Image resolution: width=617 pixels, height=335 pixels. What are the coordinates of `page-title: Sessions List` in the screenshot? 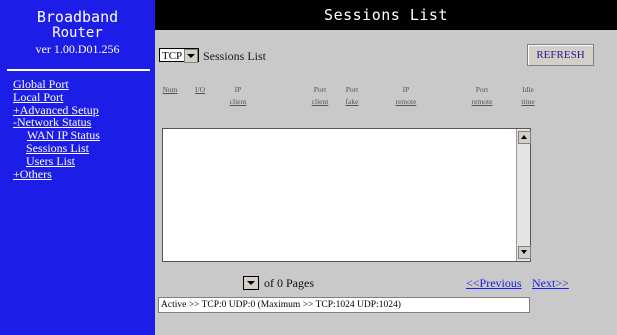 It's located at (386, 15).